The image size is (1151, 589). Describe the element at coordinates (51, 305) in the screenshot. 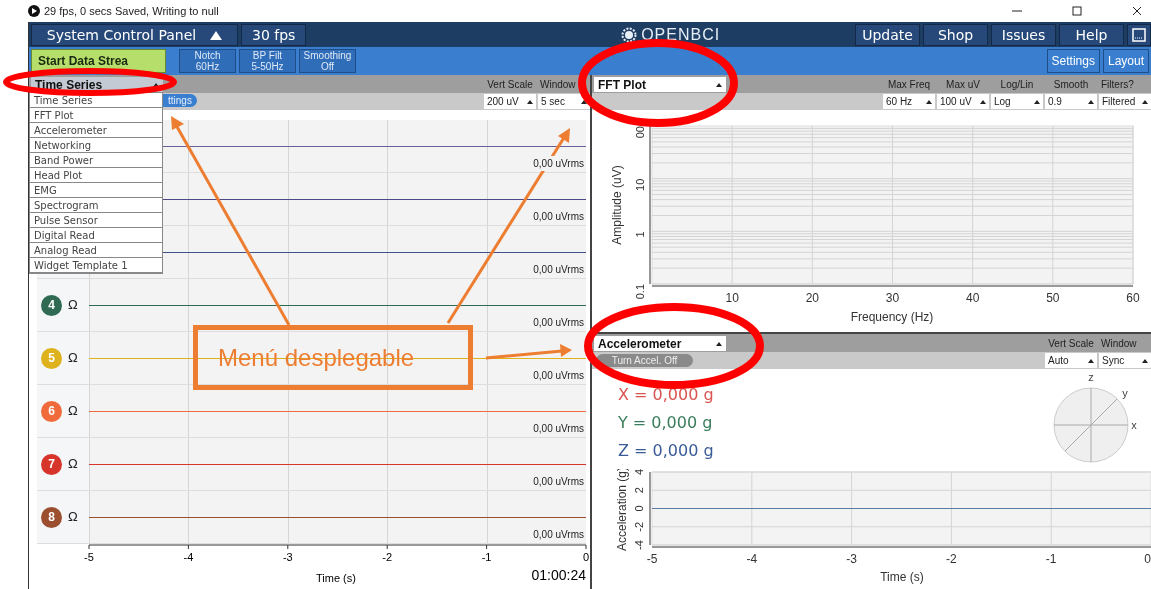

I see `channel-badge: 4` at that location.